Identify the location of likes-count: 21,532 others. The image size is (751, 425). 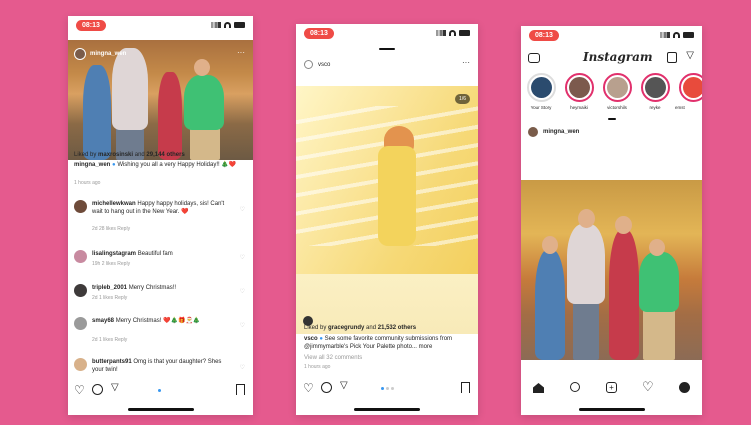
(397, 328).